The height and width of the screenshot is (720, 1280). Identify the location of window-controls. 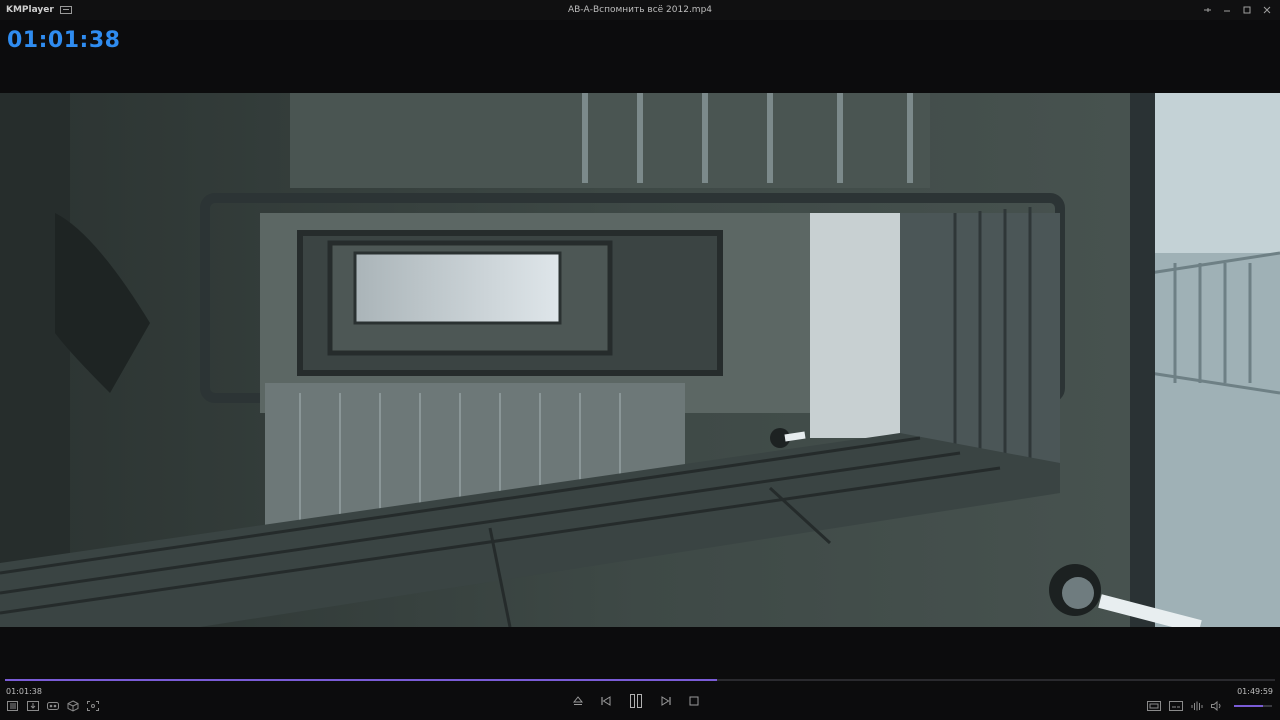
(1237, 10).